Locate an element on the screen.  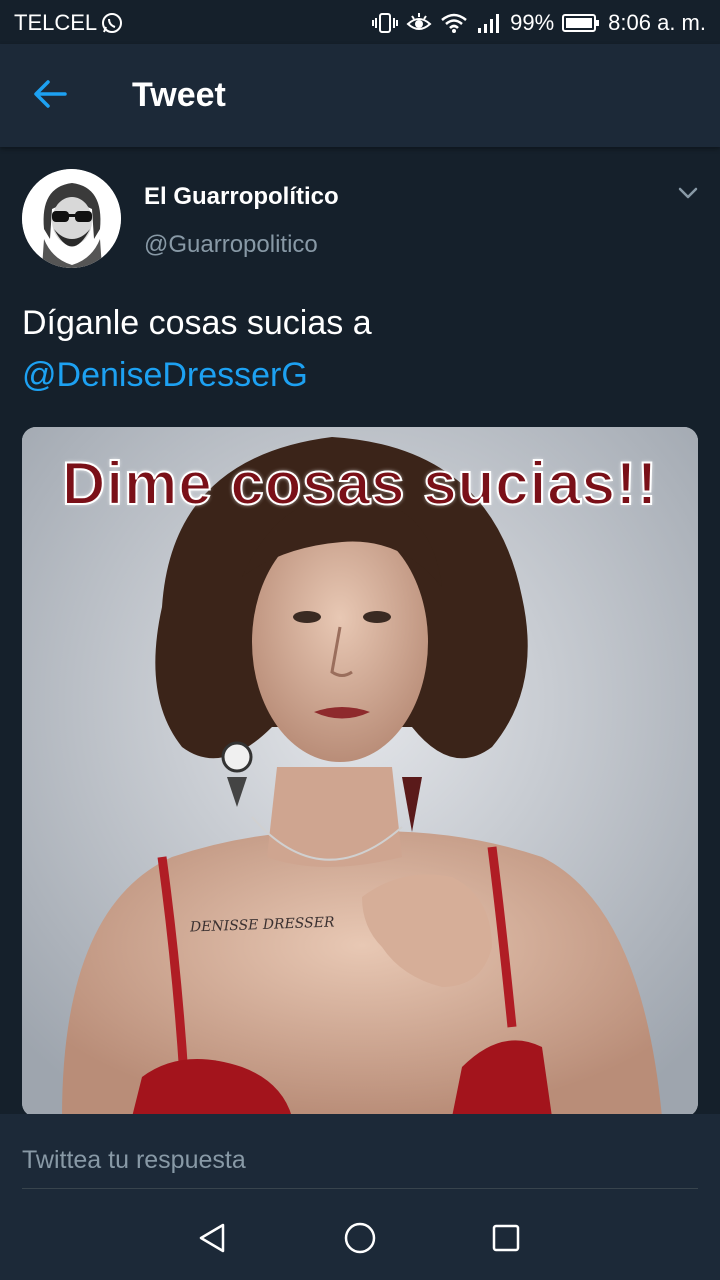
status-bar: TELCEL 99% 8:06 a. m. is located at coordinates (360, 22).